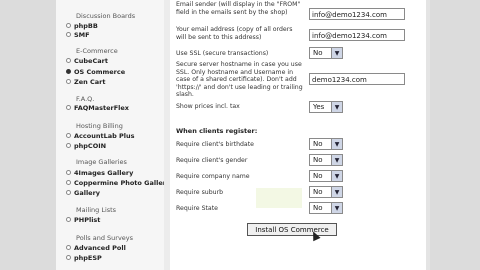 This screenshot has height=270, width=480. I want to click on section-title-mailing-lists: Mailing Lists, so click(96, 210).